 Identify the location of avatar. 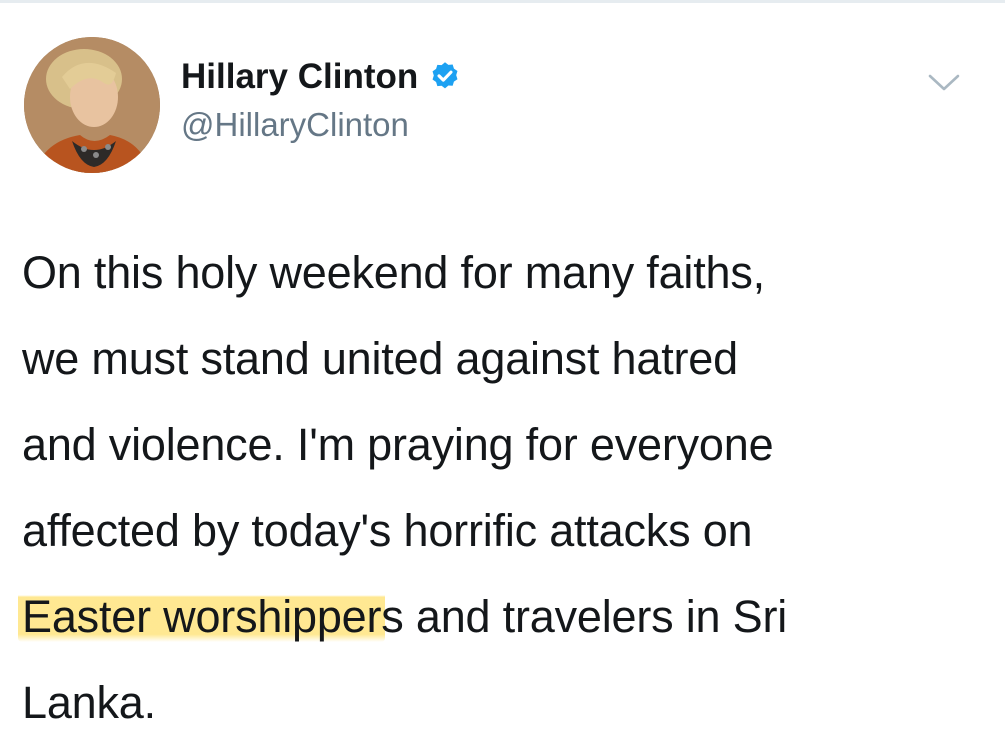
(92, 105).